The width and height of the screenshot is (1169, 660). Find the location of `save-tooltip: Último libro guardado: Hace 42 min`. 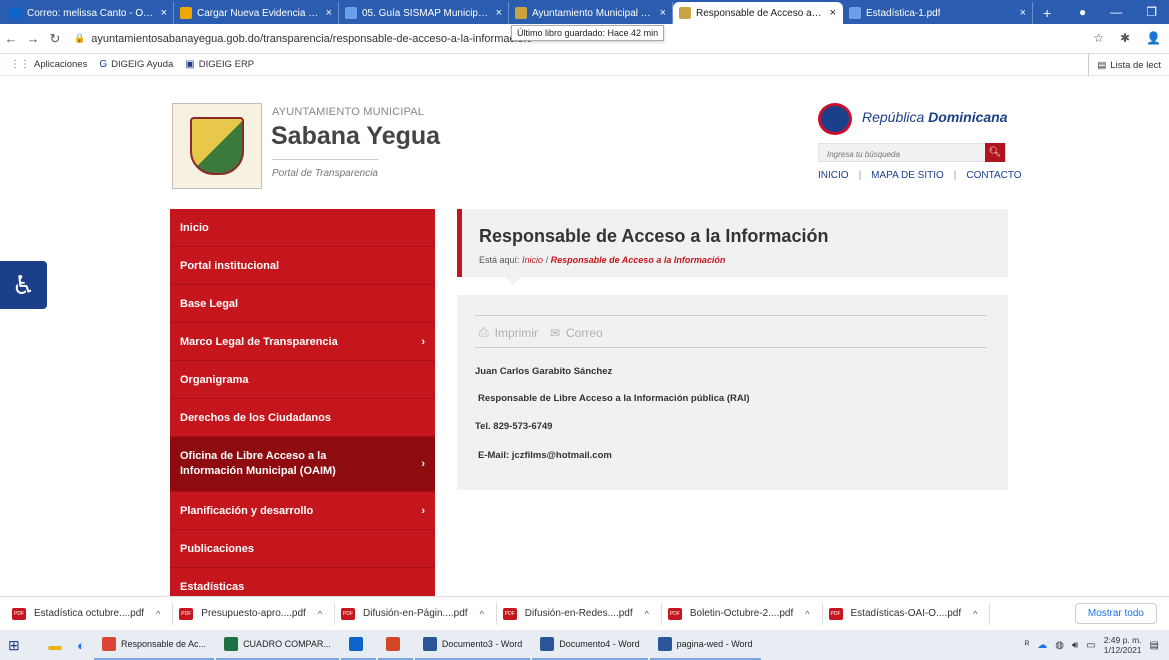

save-tooltip: Último libro guardado: Hace 42 min is located at coordinates (588, 33).